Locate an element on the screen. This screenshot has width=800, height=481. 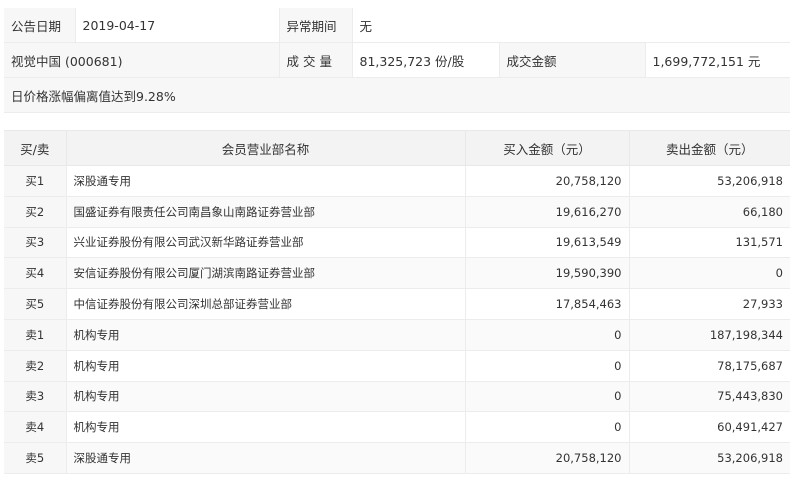
table-row: 买4 安信证券股份有限公司厦门湖滨南路证券营业部 19,590,390 0 is located at coordinates (397, 273).